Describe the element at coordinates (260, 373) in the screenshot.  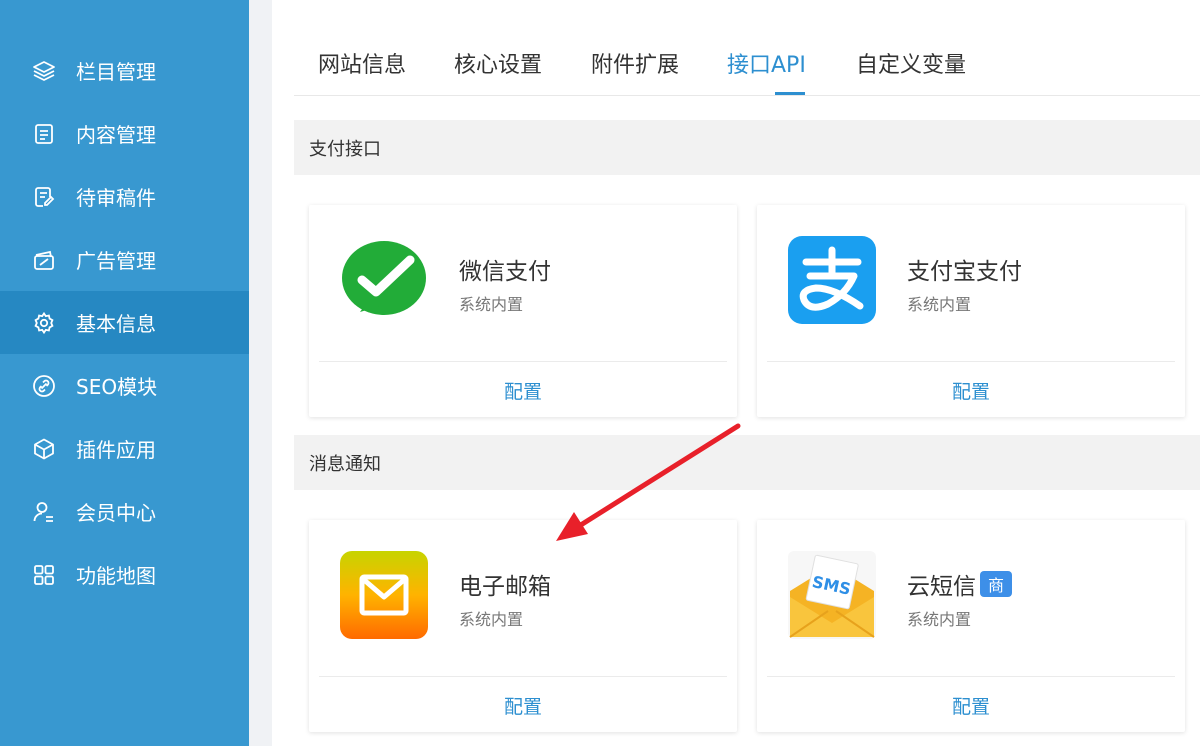
I see `content-gutter` at that location.